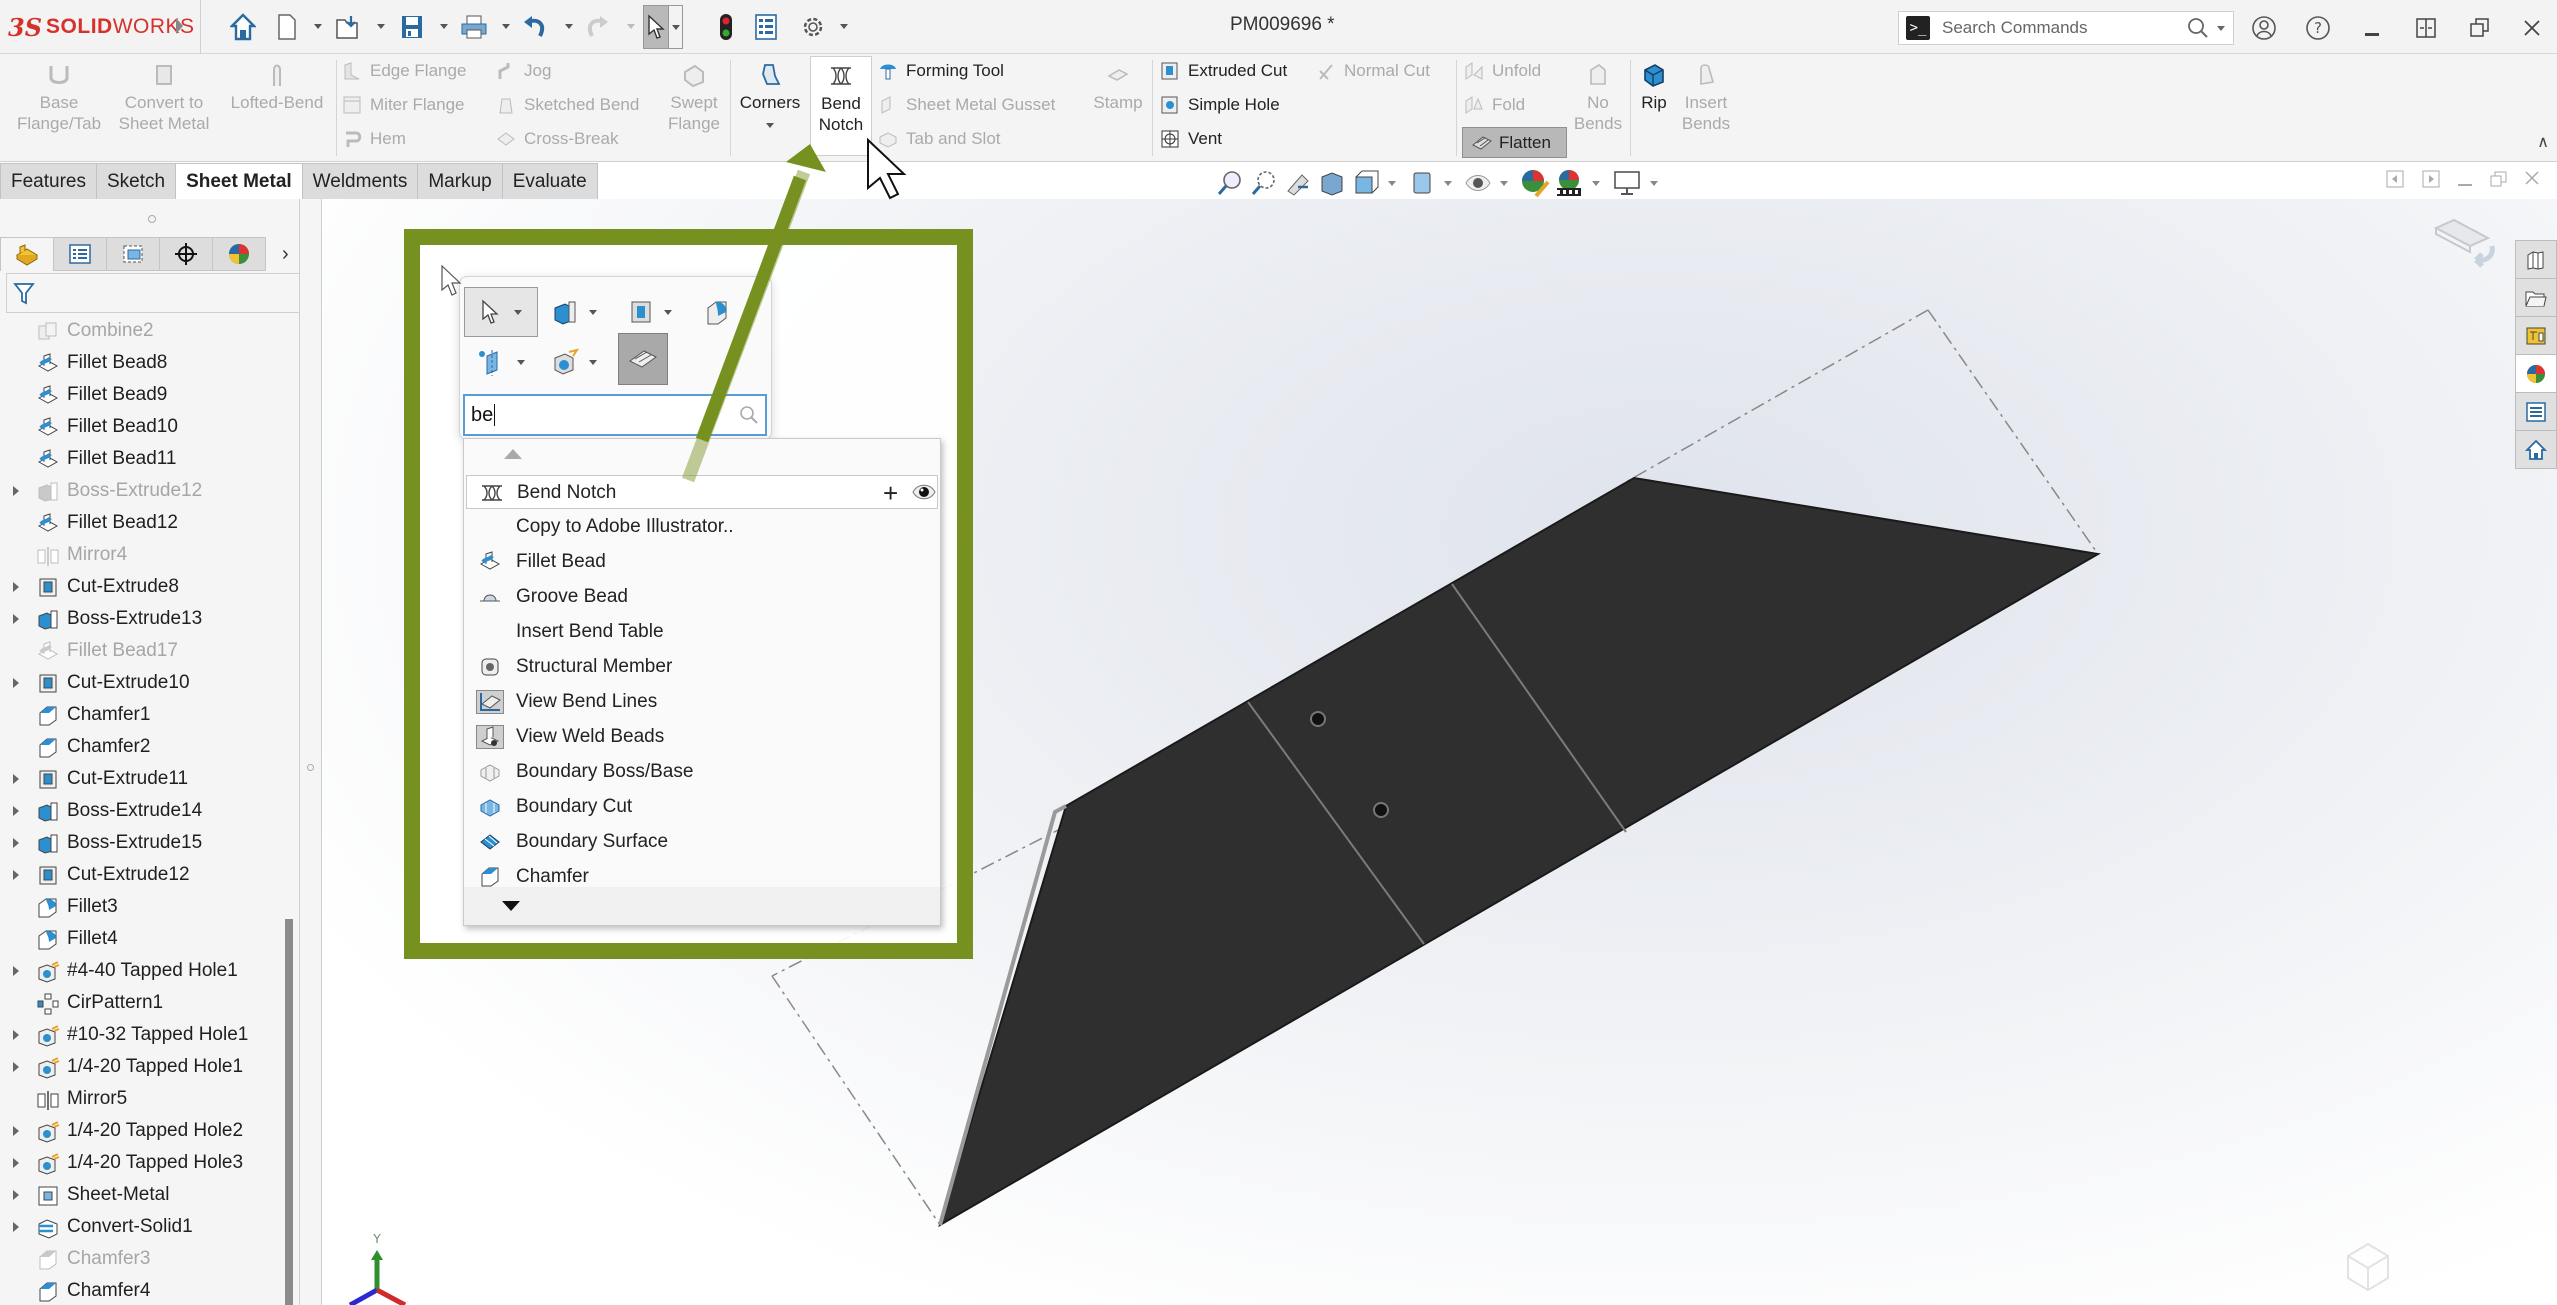  I want to click on property-manager-tab, so click(80, 254).